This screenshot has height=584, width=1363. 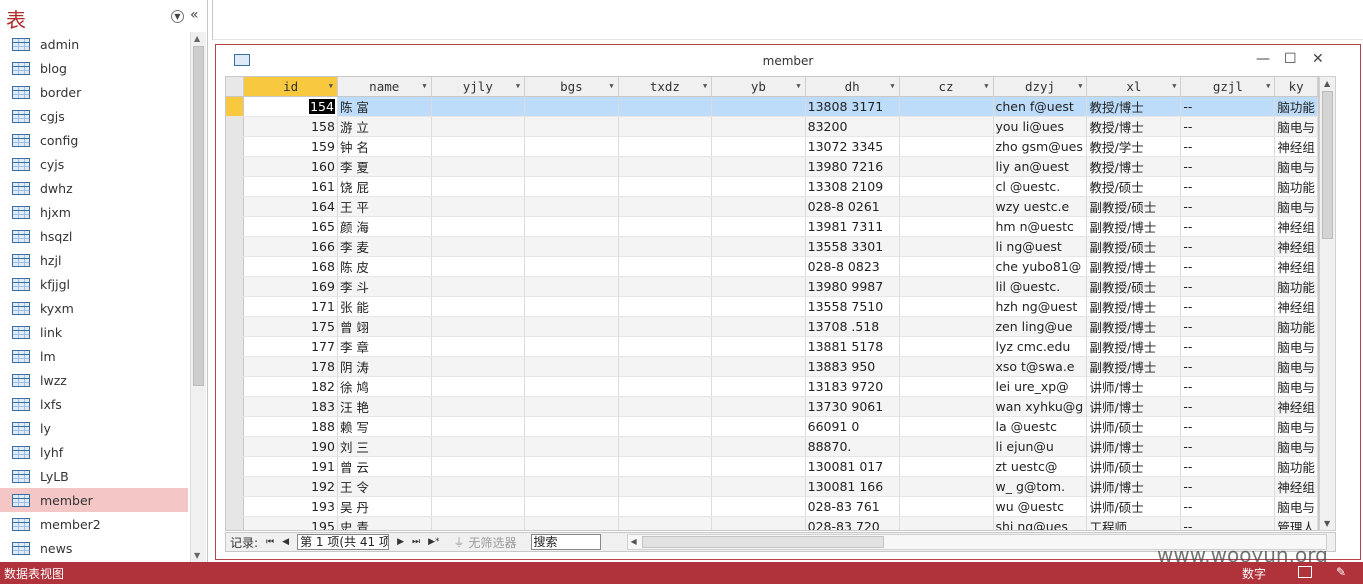 I want to click on cell-name: 王 平, so click(x=384, y=206).